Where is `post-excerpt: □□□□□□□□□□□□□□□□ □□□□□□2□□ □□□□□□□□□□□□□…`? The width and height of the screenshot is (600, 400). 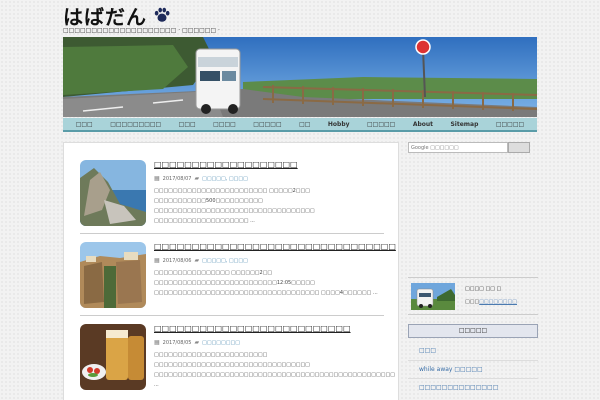
post-excerpt: □□□□□□□□□□□□□□□□ □□□□□□2□□ □□□□□□□□□□□□□… is located at coordinates (266, 283).